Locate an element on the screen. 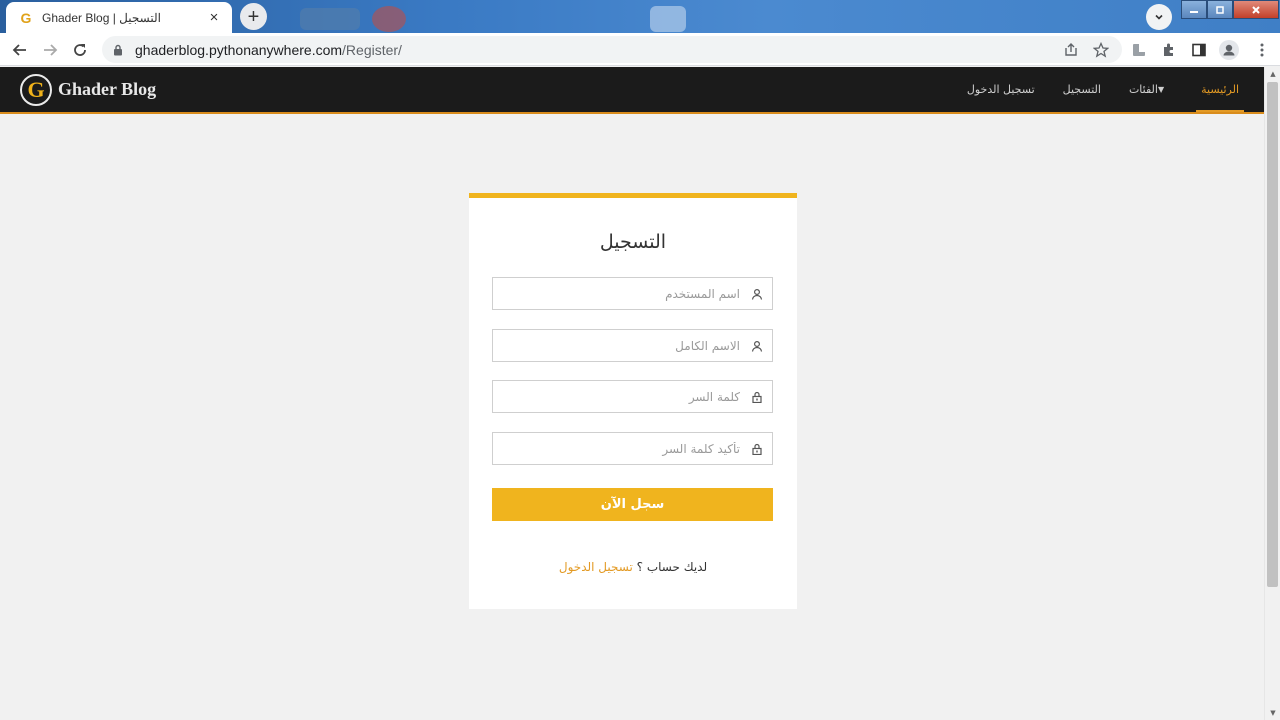  site-logo: G is located at coordinates (36, 90).